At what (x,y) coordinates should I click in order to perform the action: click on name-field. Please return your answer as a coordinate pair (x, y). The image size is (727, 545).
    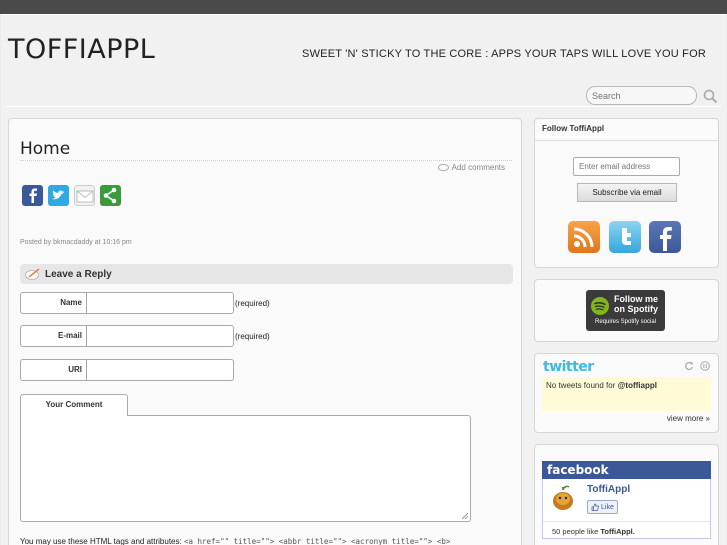
    Looking at the image, I should click on (160, 303).